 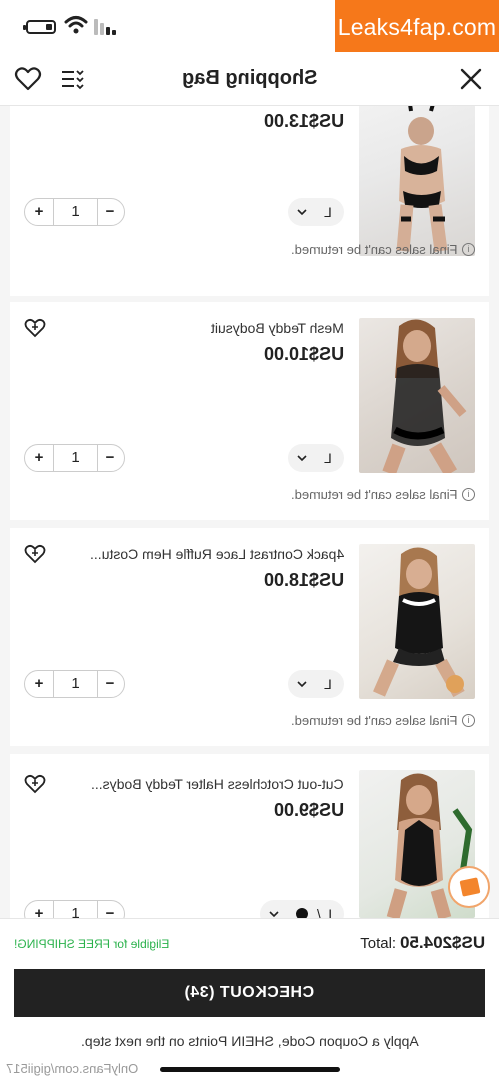 What do you see at coordinates (442, 942) in the screenshot?
I see `total-value: US$204.50` at bounding box center [442, 942].